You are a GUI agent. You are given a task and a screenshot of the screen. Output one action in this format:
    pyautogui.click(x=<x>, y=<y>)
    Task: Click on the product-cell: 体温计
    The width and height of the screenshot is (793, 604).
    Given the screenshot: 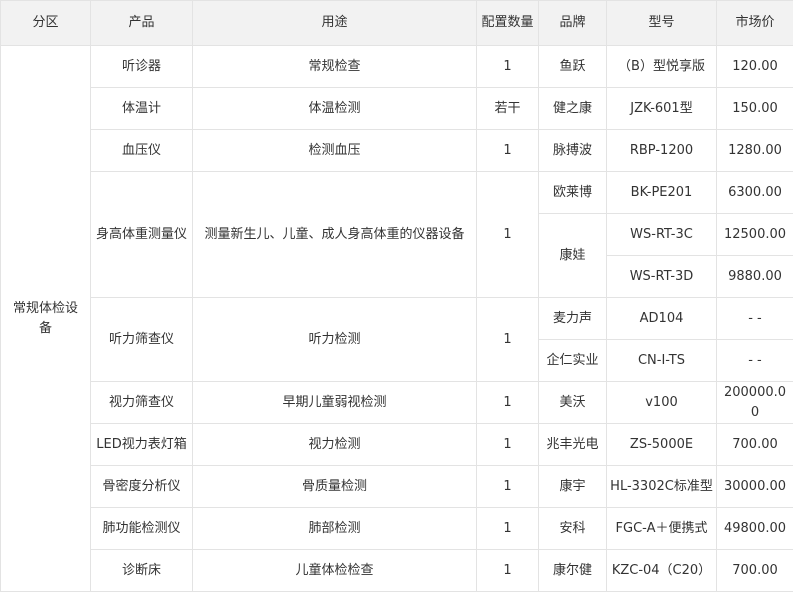 What is the action you would take?
    pyautogui.click(x=141, y=108)
    